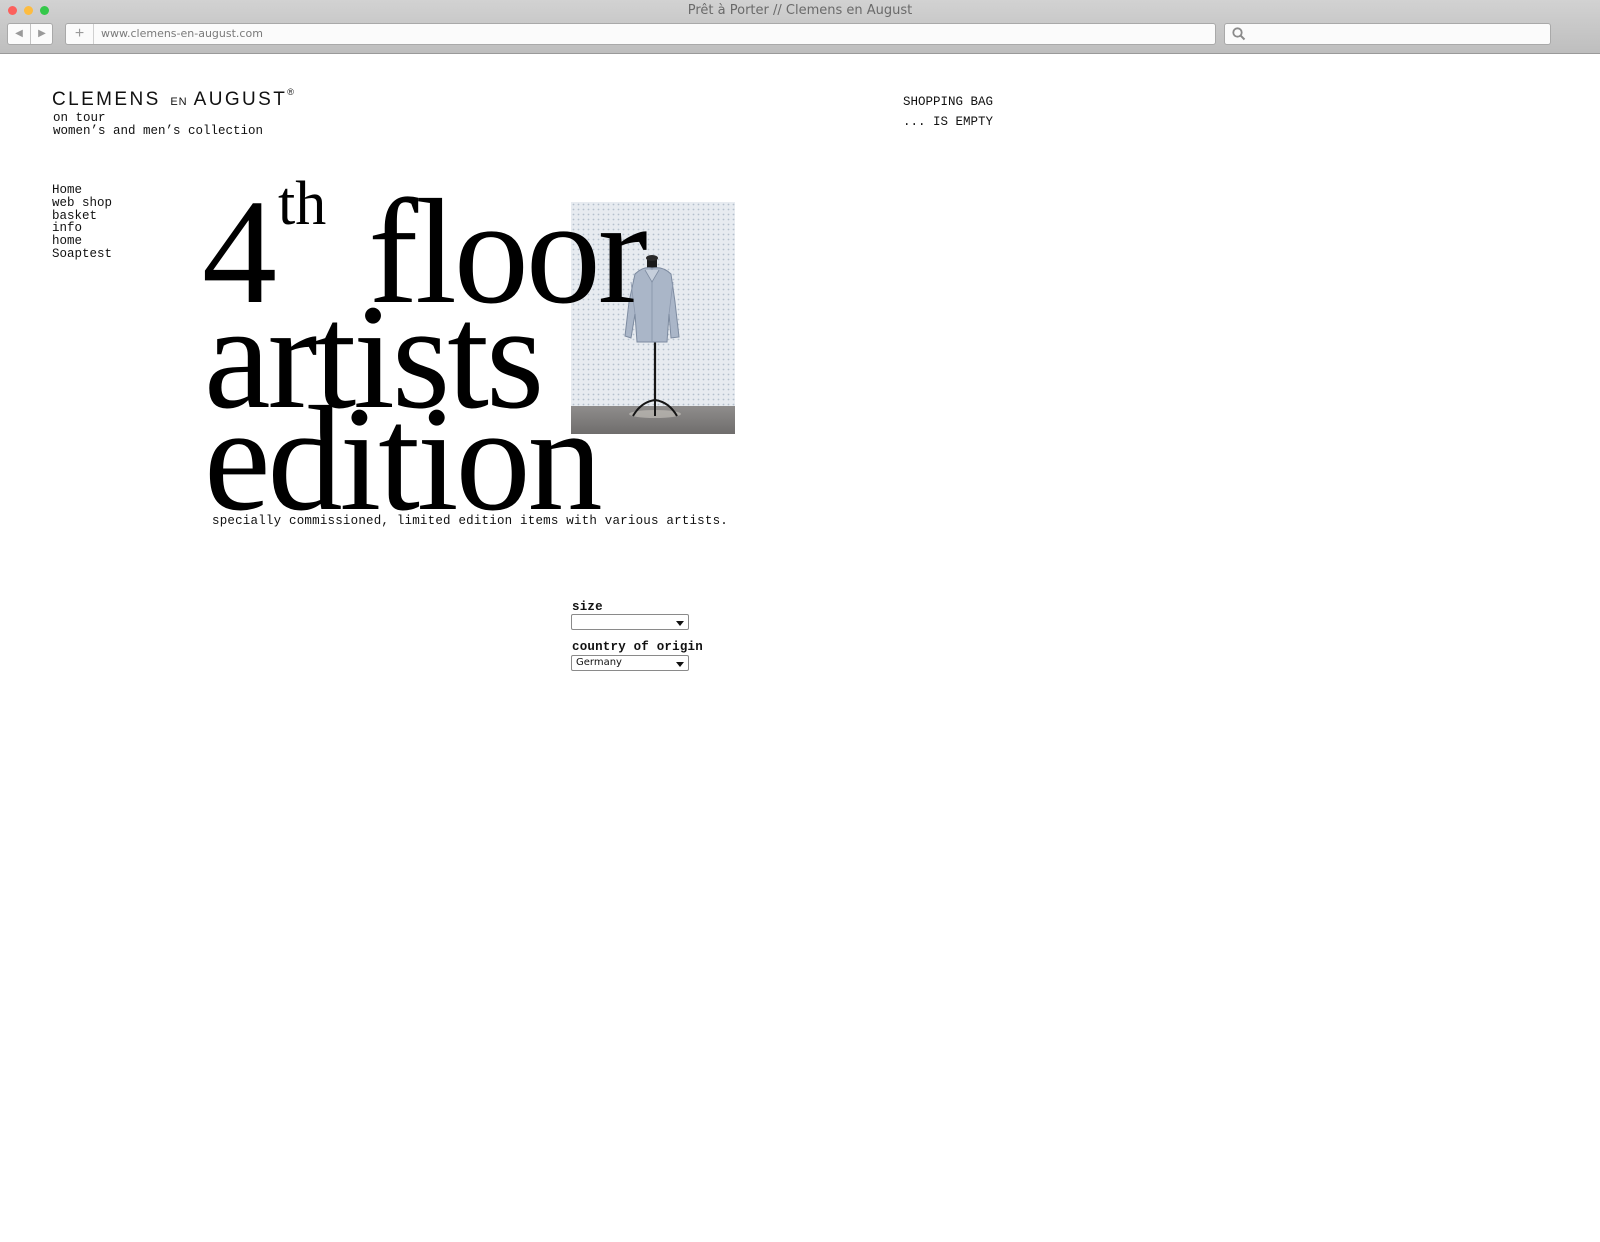 This screenshot has height=1242, width=1600. I want to click on shopping-bag: SHOPPING BAG ... IS EMPTY, so click(948, 112).